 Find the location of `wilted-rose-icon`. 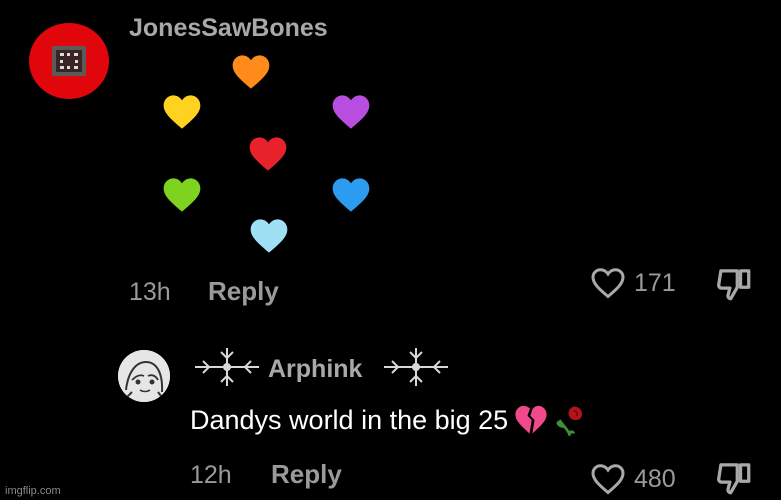

wilted-rose-icon is located at coordinates (569, 421).